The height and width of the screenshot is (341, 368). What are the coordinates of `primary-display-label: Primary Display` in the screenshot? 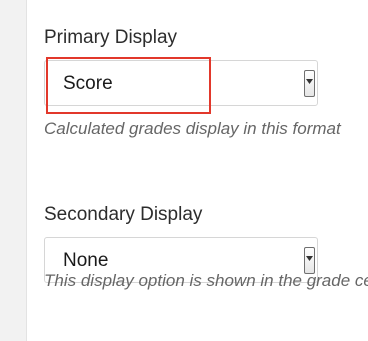 It's located at (111, 37).